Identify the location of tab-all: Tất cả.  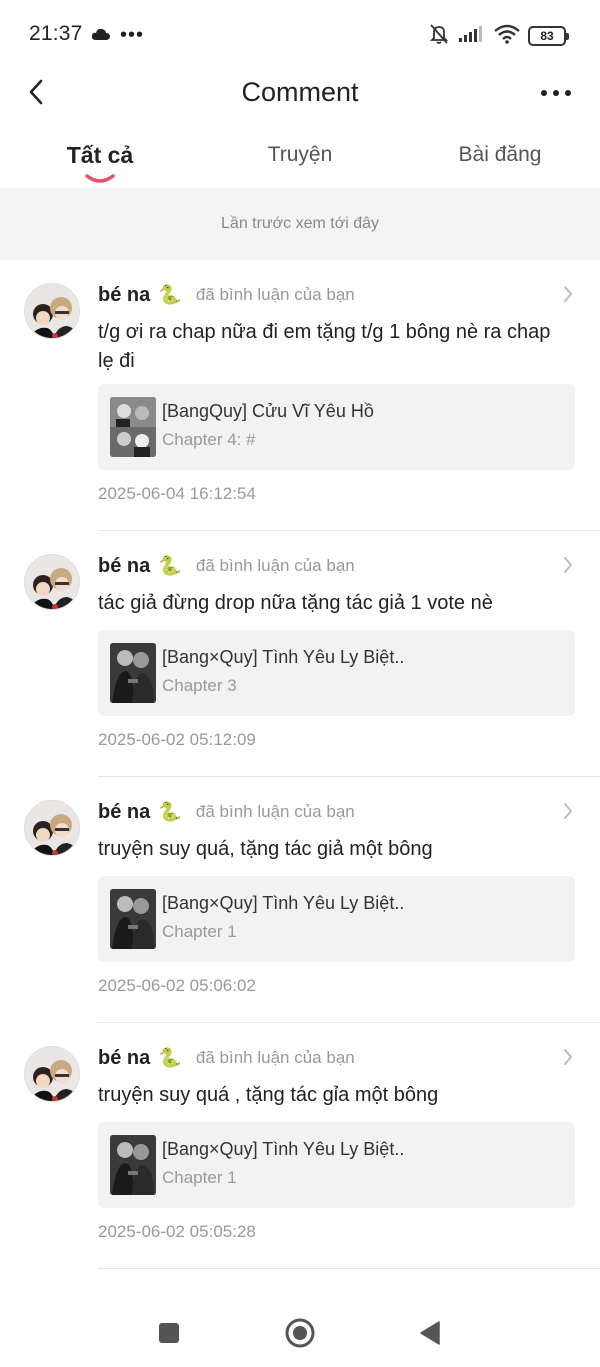
(100, 158).